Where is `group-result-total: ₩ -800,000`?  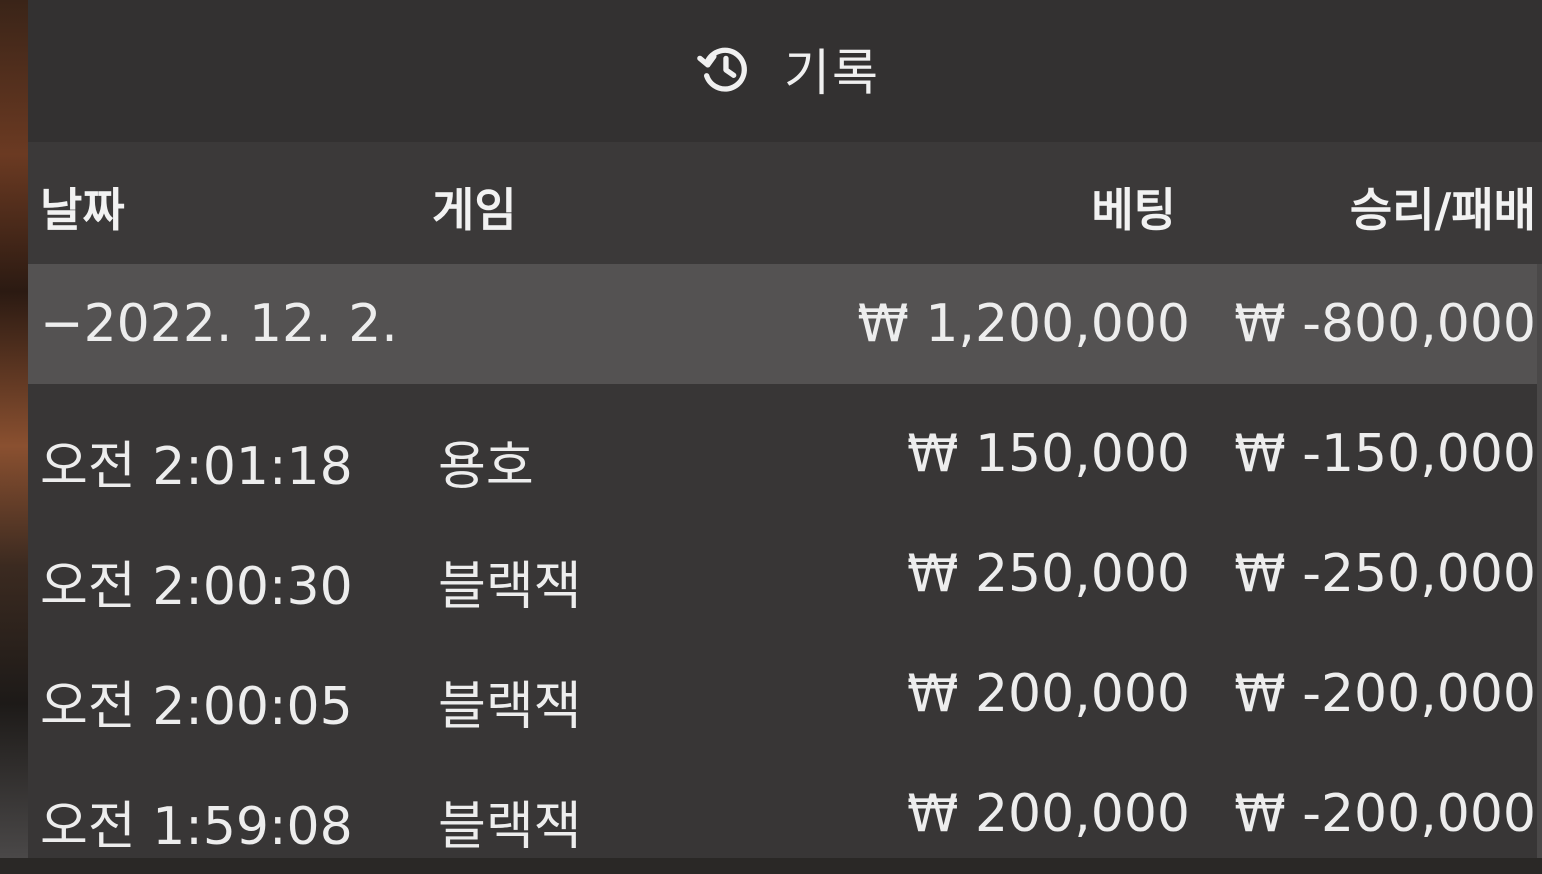 group-result-total: ₩ -800,000 is located at coordinates (1385, 324).